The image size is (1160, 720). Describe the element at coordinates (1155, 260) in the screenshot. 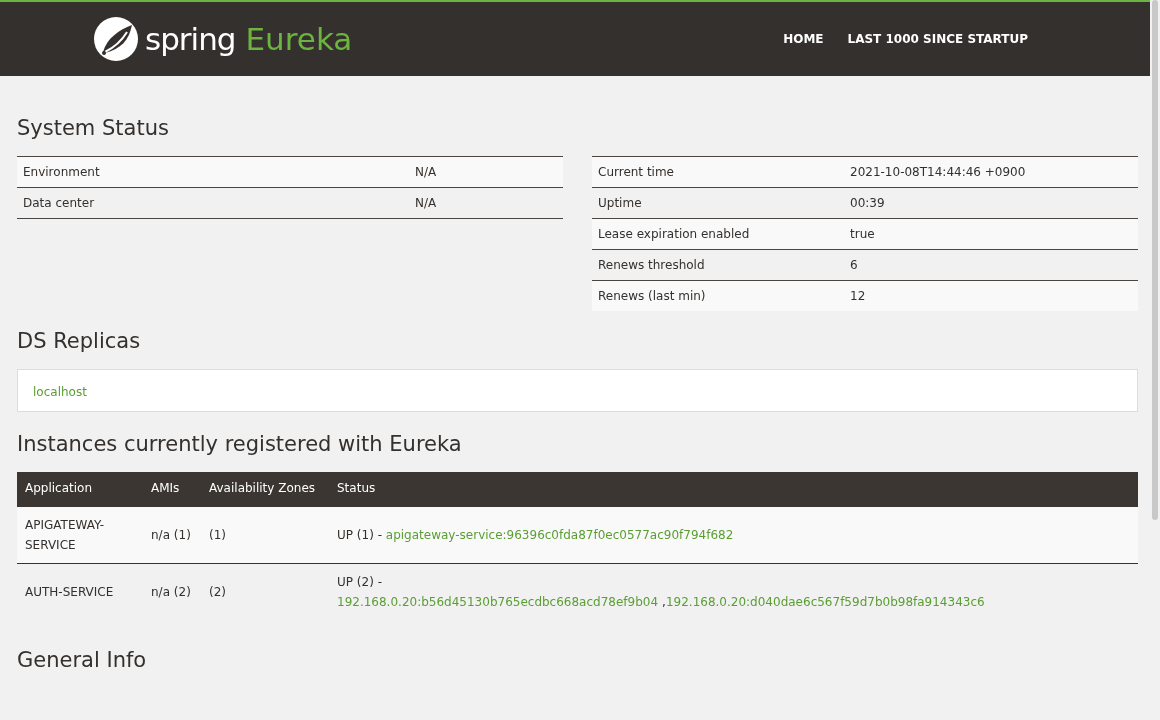

I see `scrollbar` at that location.